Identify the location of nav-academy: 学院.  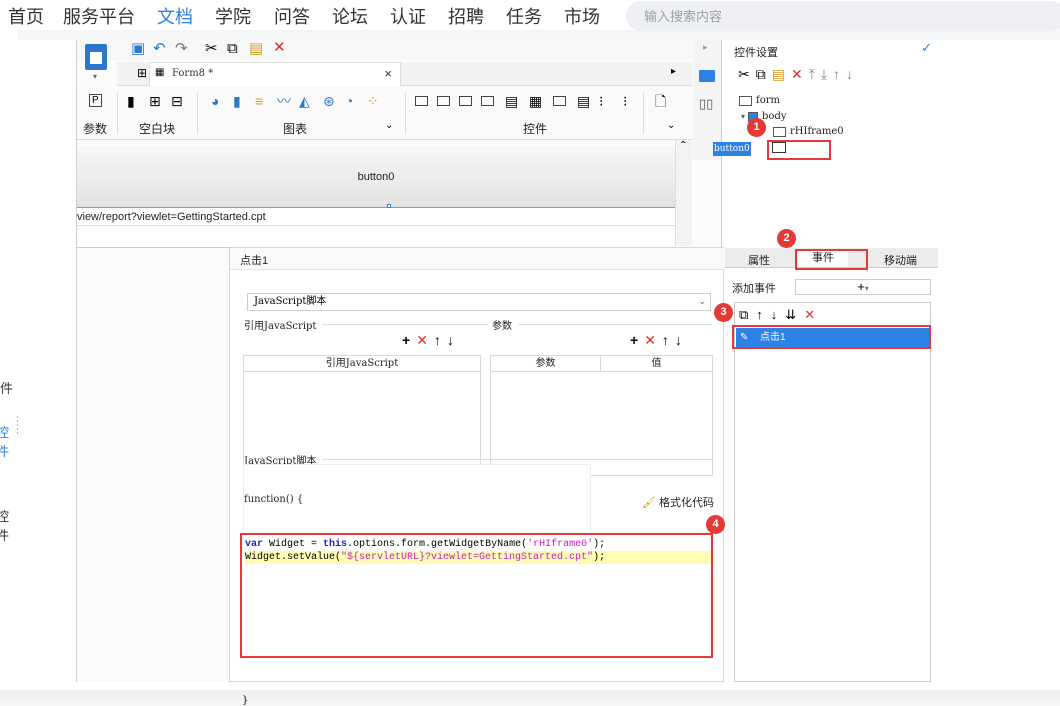
(233, 16).